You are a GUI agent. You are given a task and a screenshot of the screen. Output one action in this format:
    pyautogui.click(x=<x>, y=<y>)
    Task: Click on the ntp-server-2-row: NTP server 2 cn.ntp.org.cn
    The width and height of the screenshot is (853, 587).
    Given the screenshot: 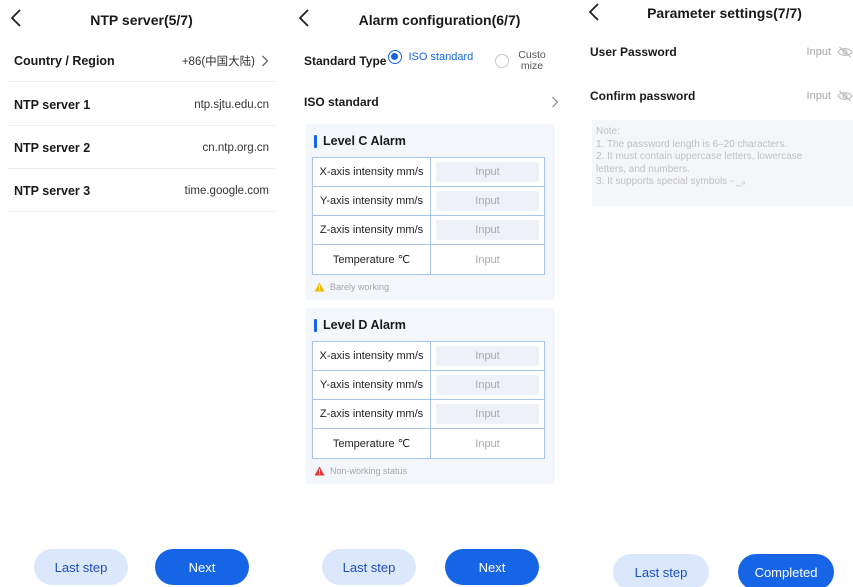 What is the action you would take?
    pyautogui.click(x=141, y=148)
    